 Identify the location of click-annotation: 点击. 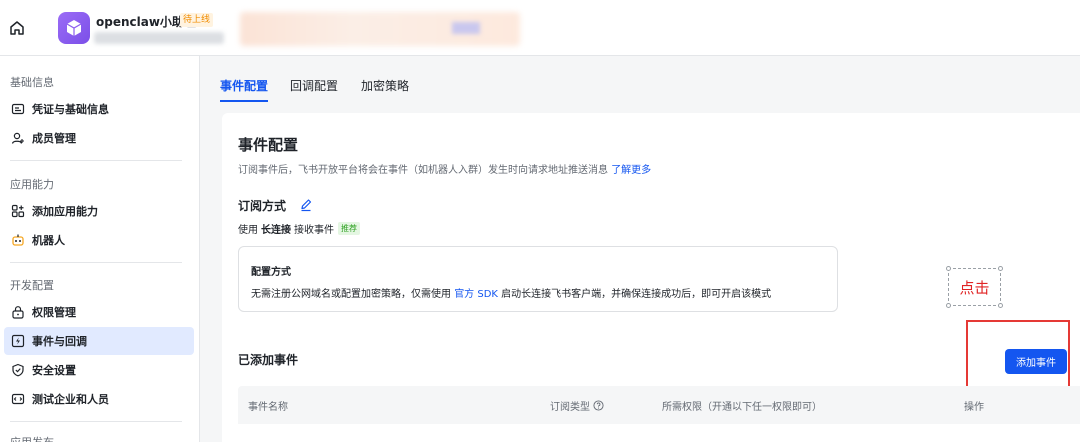
(974, 287).